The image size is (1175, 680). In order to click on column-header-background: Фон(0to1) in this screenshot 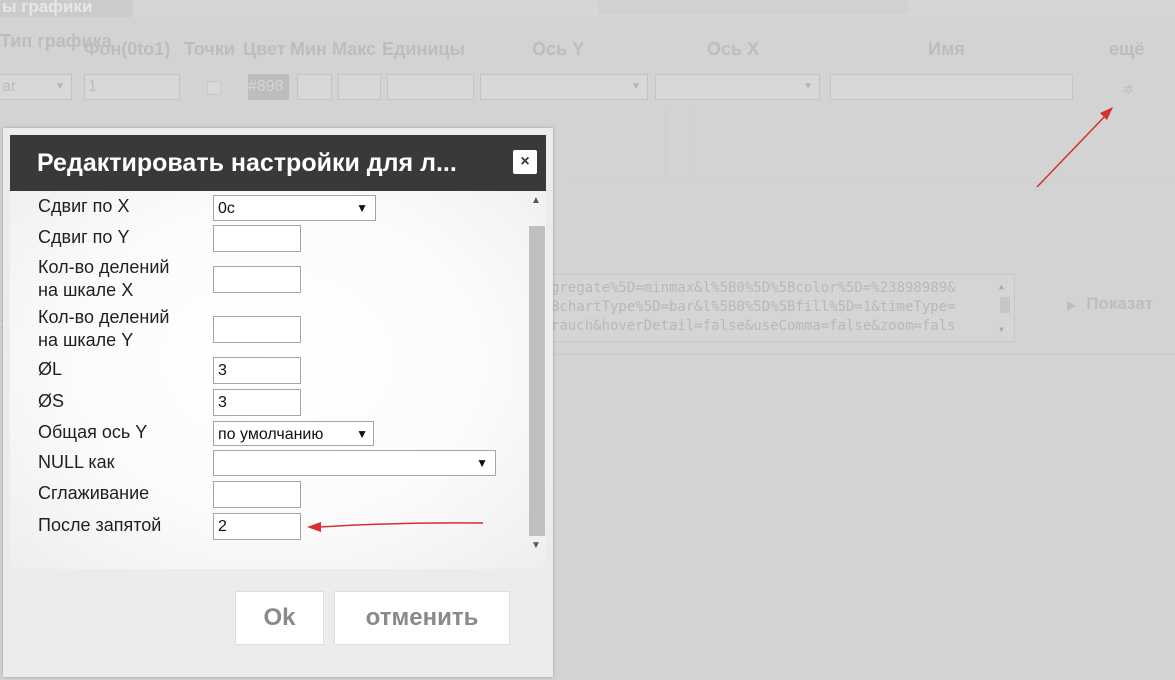, I will do `click(127, 49)`.